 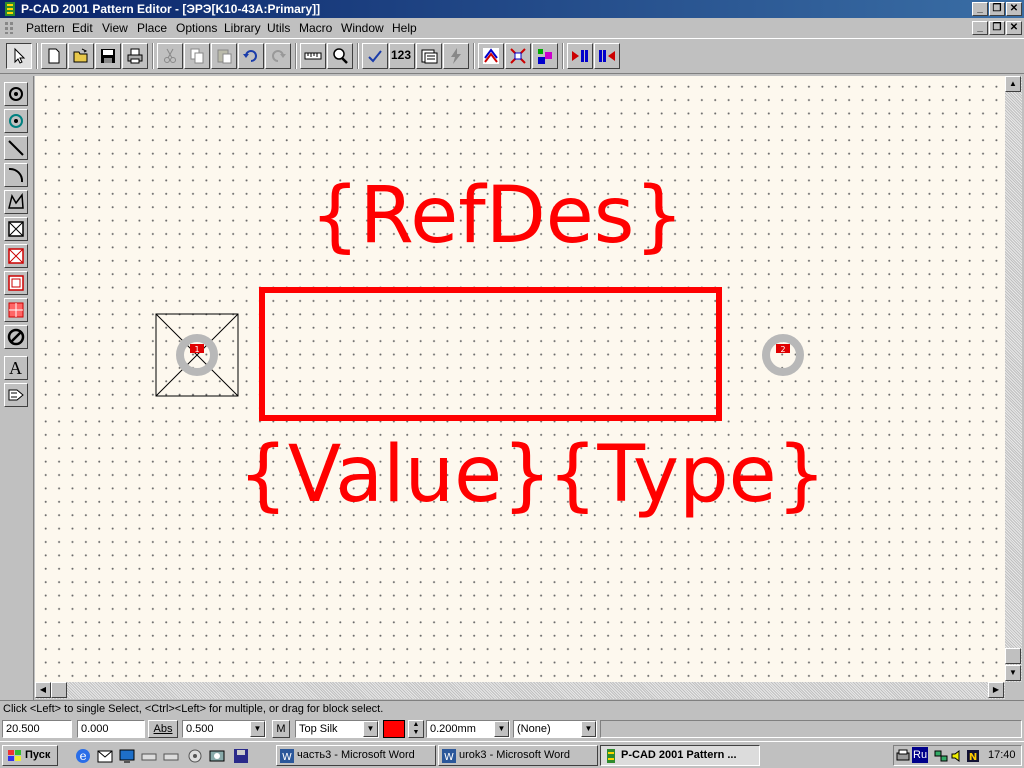 What do you see at coordinates (30, 755) in the screenshot?
I see `start-button: Пуск` at bounding box center [30, 755].